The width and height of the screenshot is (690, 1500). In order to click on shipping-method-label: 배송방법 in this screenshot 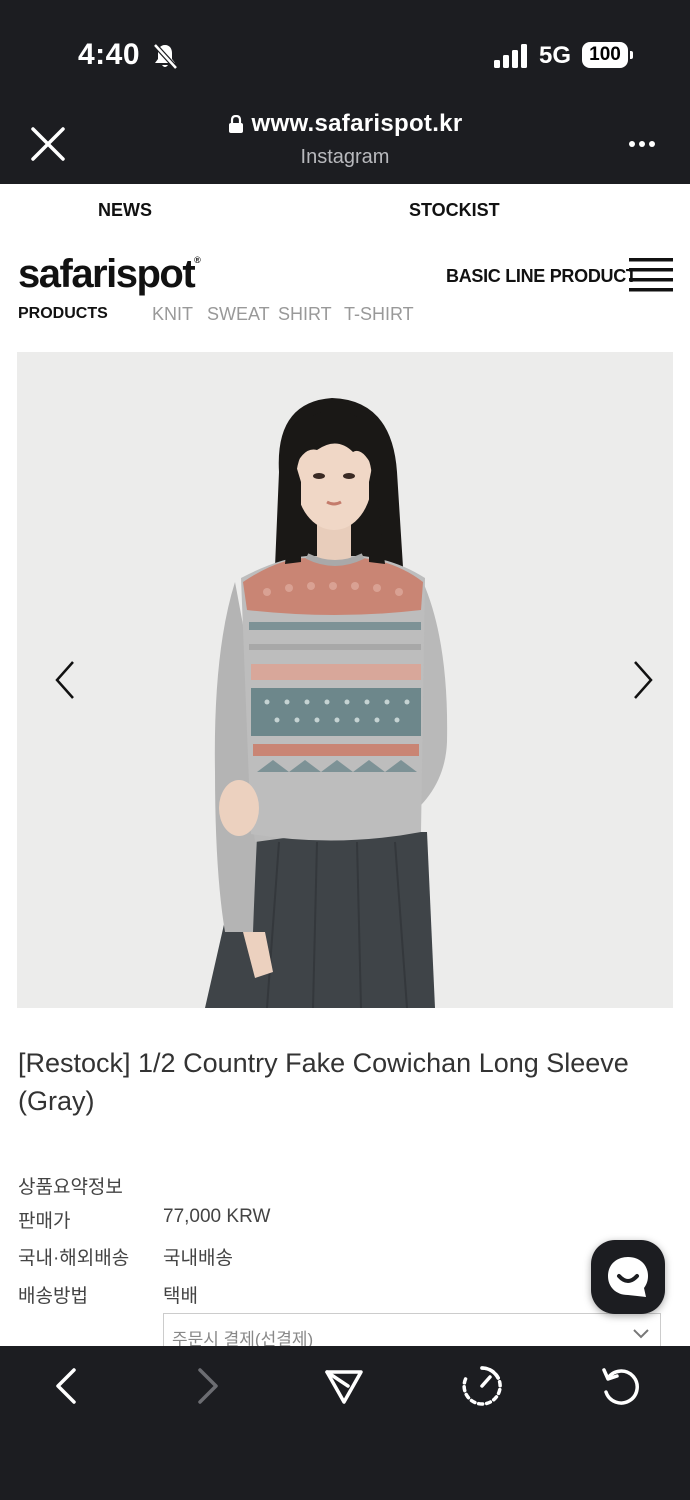, I will do `click(53, 1296)`.